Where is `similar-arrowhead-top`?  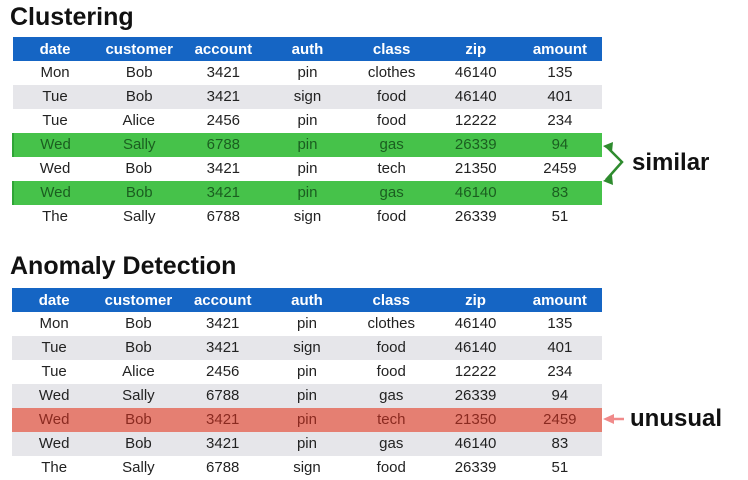 similar-arrowhead-top is located at coordinates (608, 147).